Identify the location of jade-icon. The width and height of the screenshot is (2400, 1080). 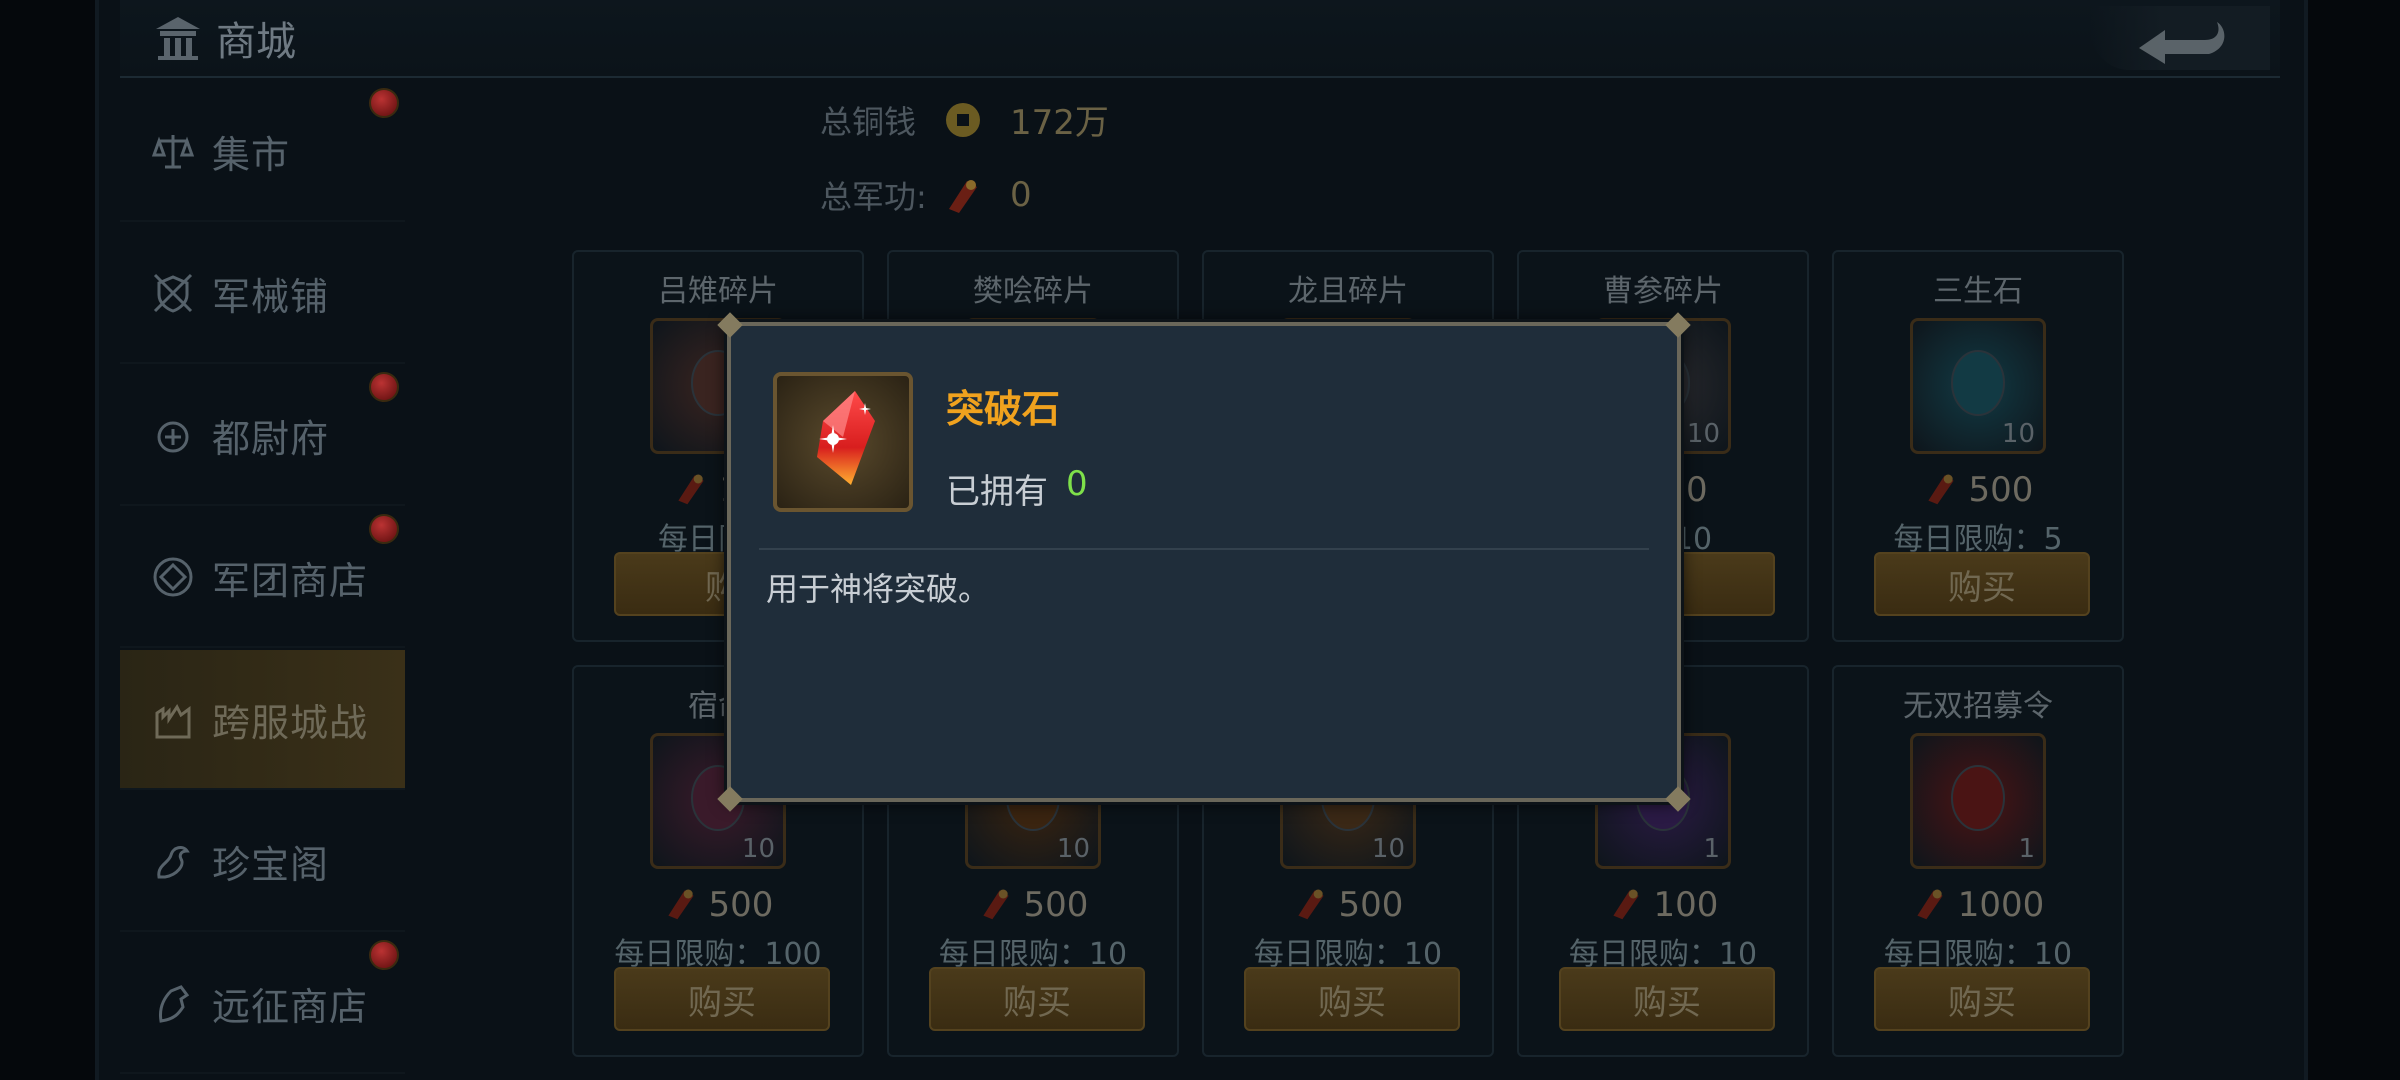
(1978, 385).